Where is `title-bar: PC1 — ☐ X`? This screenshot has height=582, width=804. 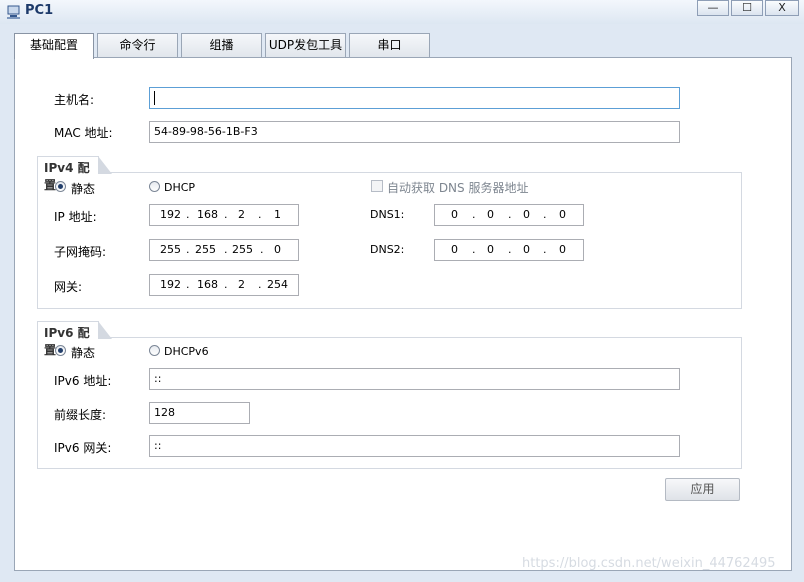 title-bar: PC1 — ☐ X is located at coordinates (402, 12).